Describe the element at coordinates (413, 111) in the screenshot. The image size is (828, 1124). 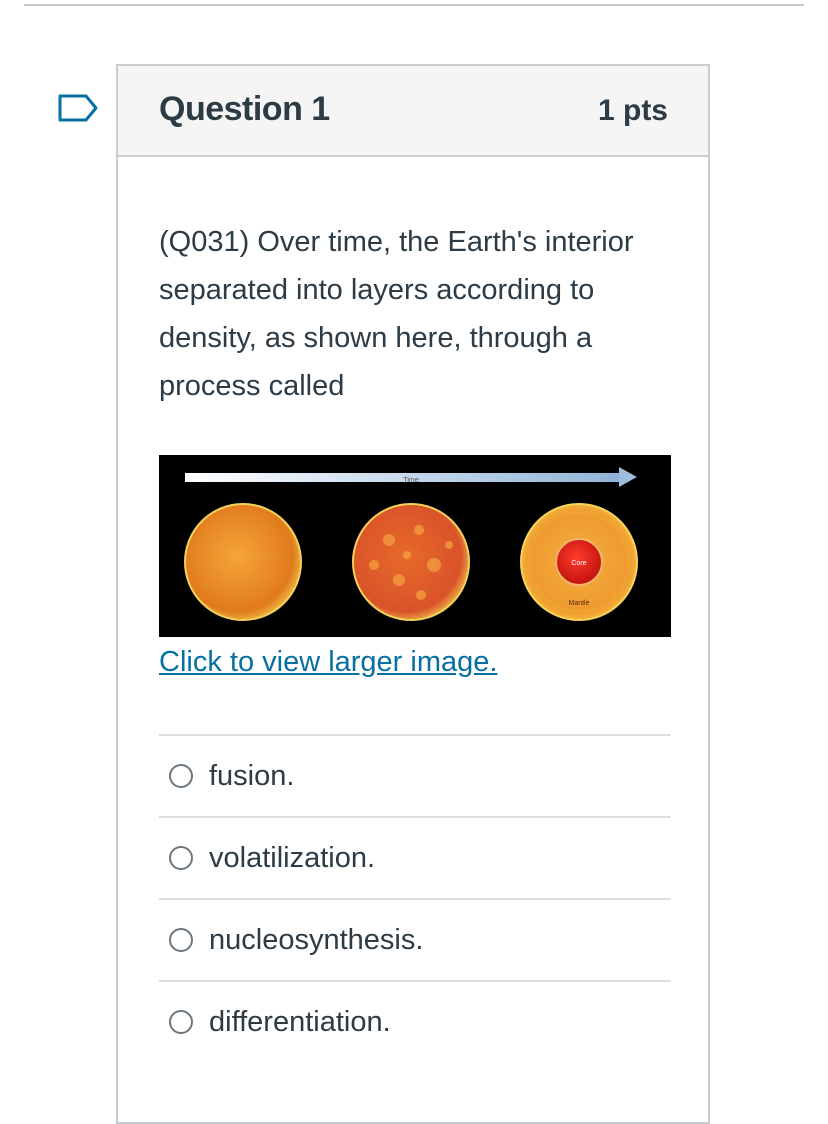
I see `question-header: Question 1 1 pts` at that location.